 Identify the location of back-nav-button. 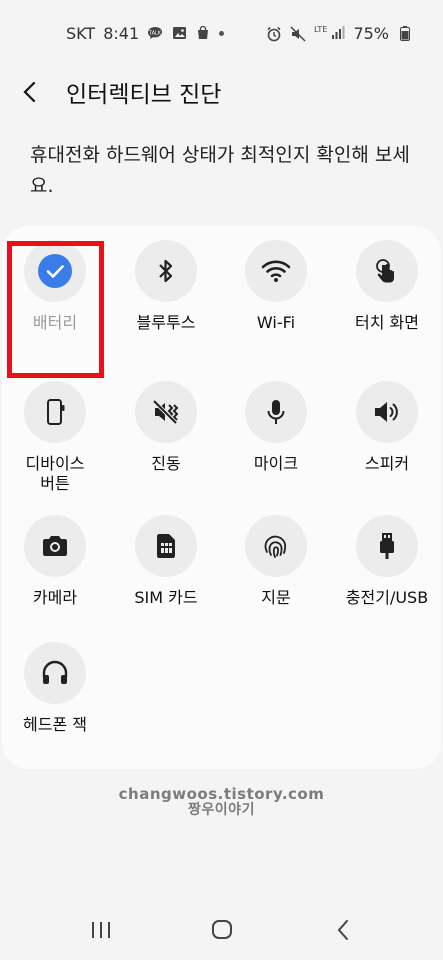
(343, 930).